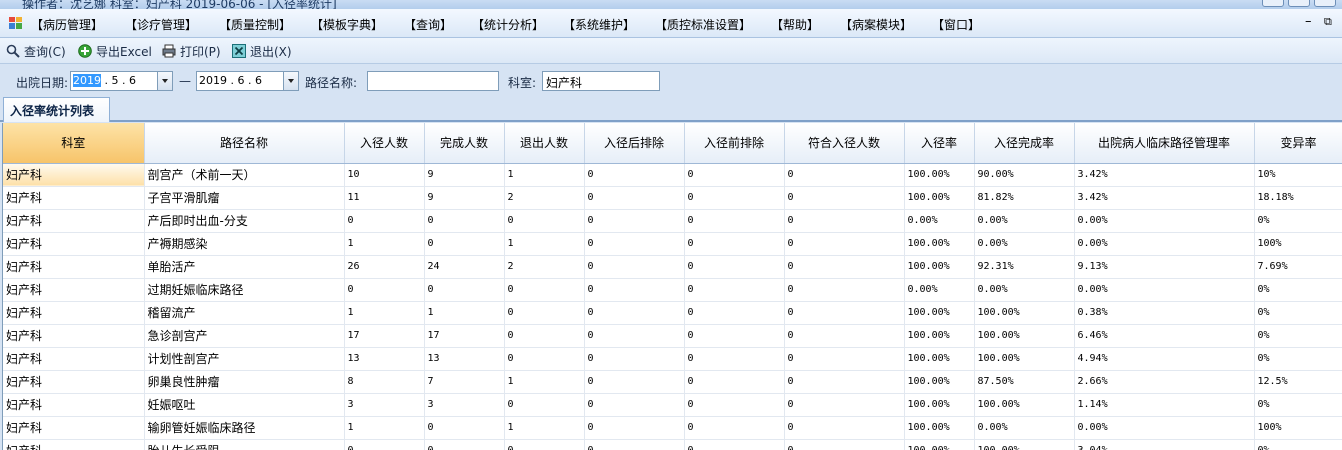 This screenshot has height=450, width=1342. Describe the element at coordinates (244, 428) in the screenshot. I see `col-path-name-cell: 输卵管妊娠临床路径` at that location.